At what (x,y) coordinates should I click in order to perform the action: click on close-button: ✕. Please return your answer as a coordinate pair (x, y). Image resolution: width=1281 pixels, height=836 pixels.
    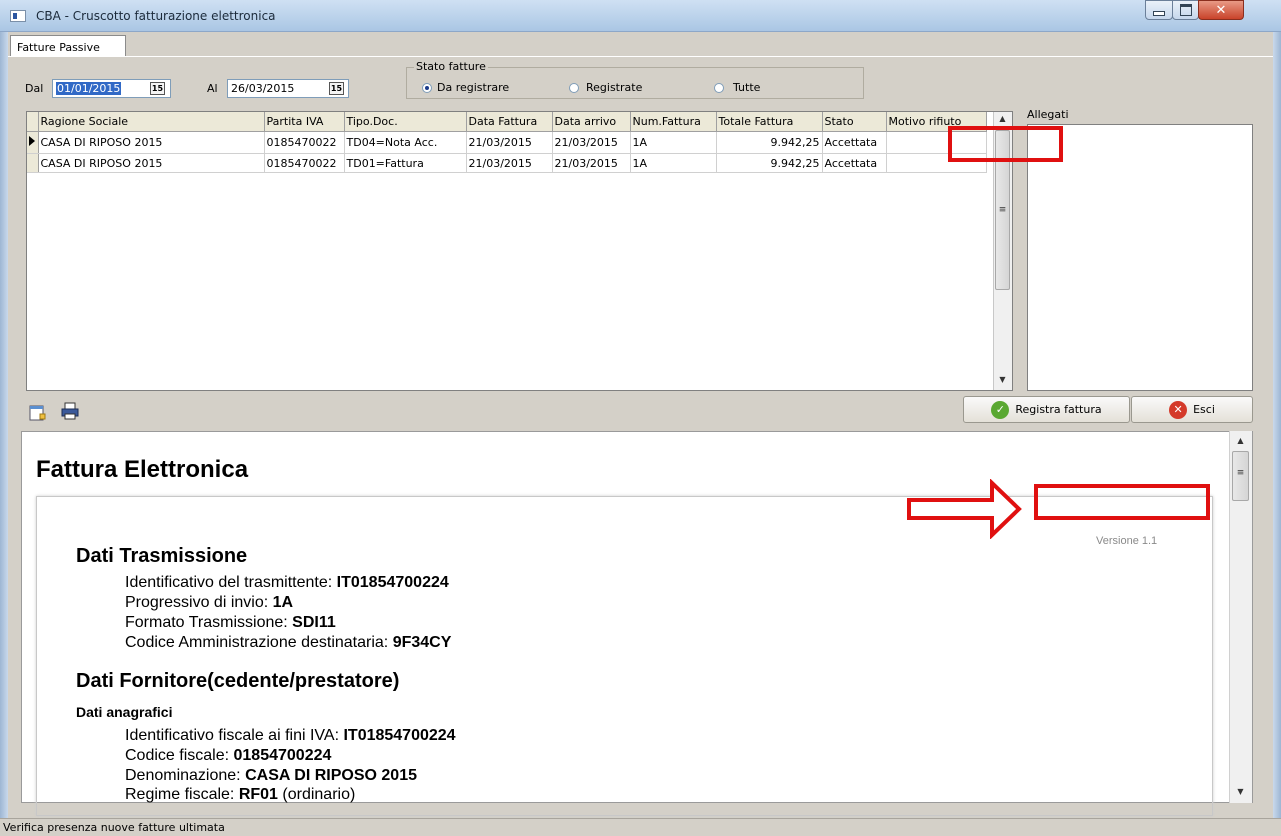
    Looking at the image, I should click on (1221, 10).